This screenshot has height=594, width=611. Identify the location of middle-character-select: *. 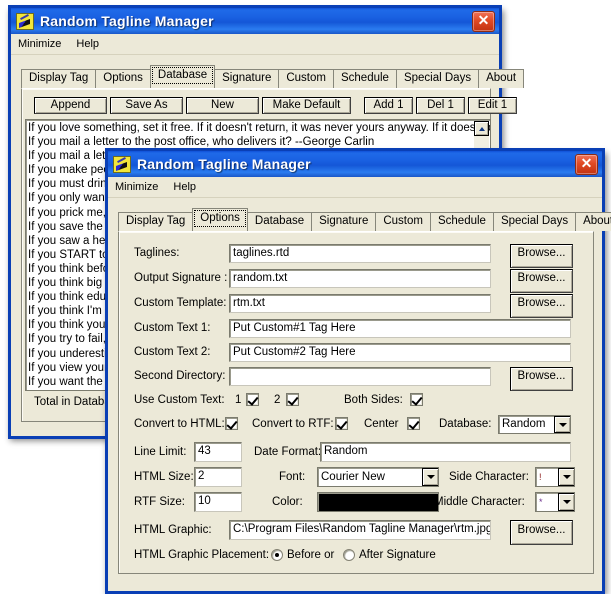
(555, 502).